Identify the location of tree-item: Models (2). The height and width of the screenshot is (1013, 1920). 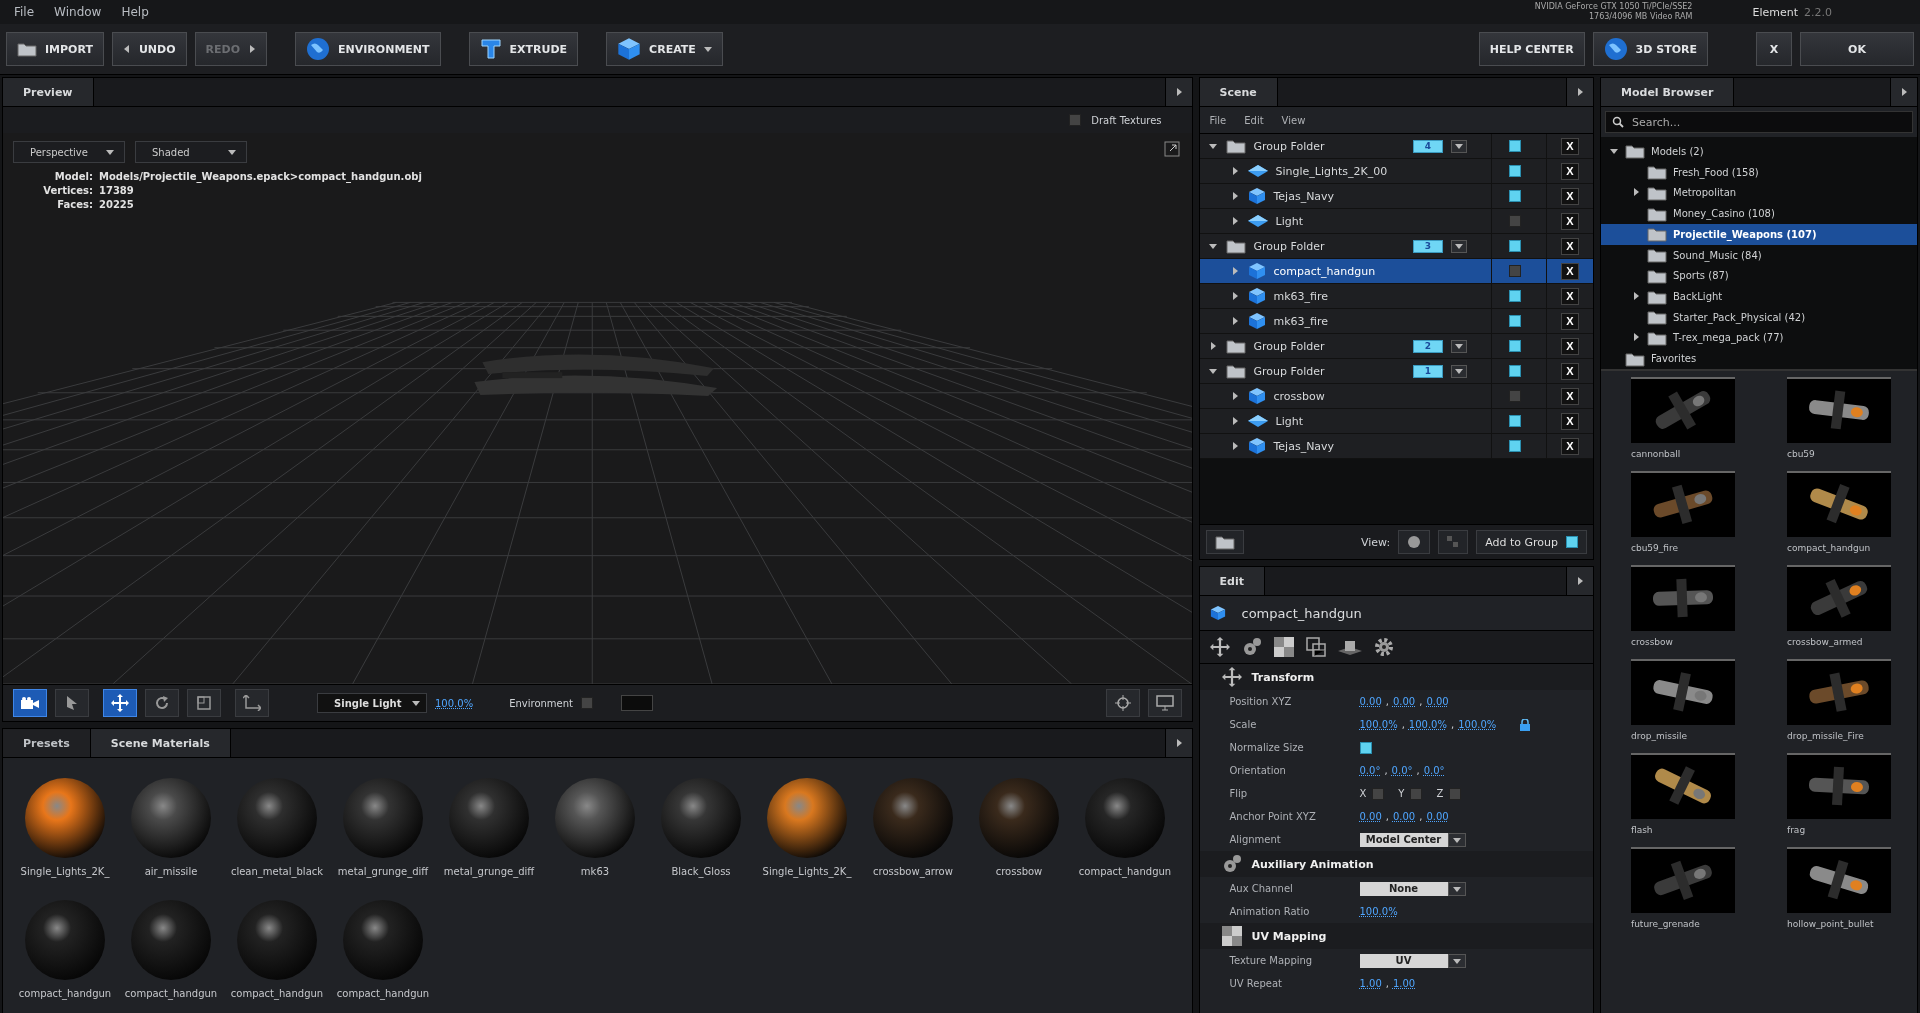
(1759, 151).